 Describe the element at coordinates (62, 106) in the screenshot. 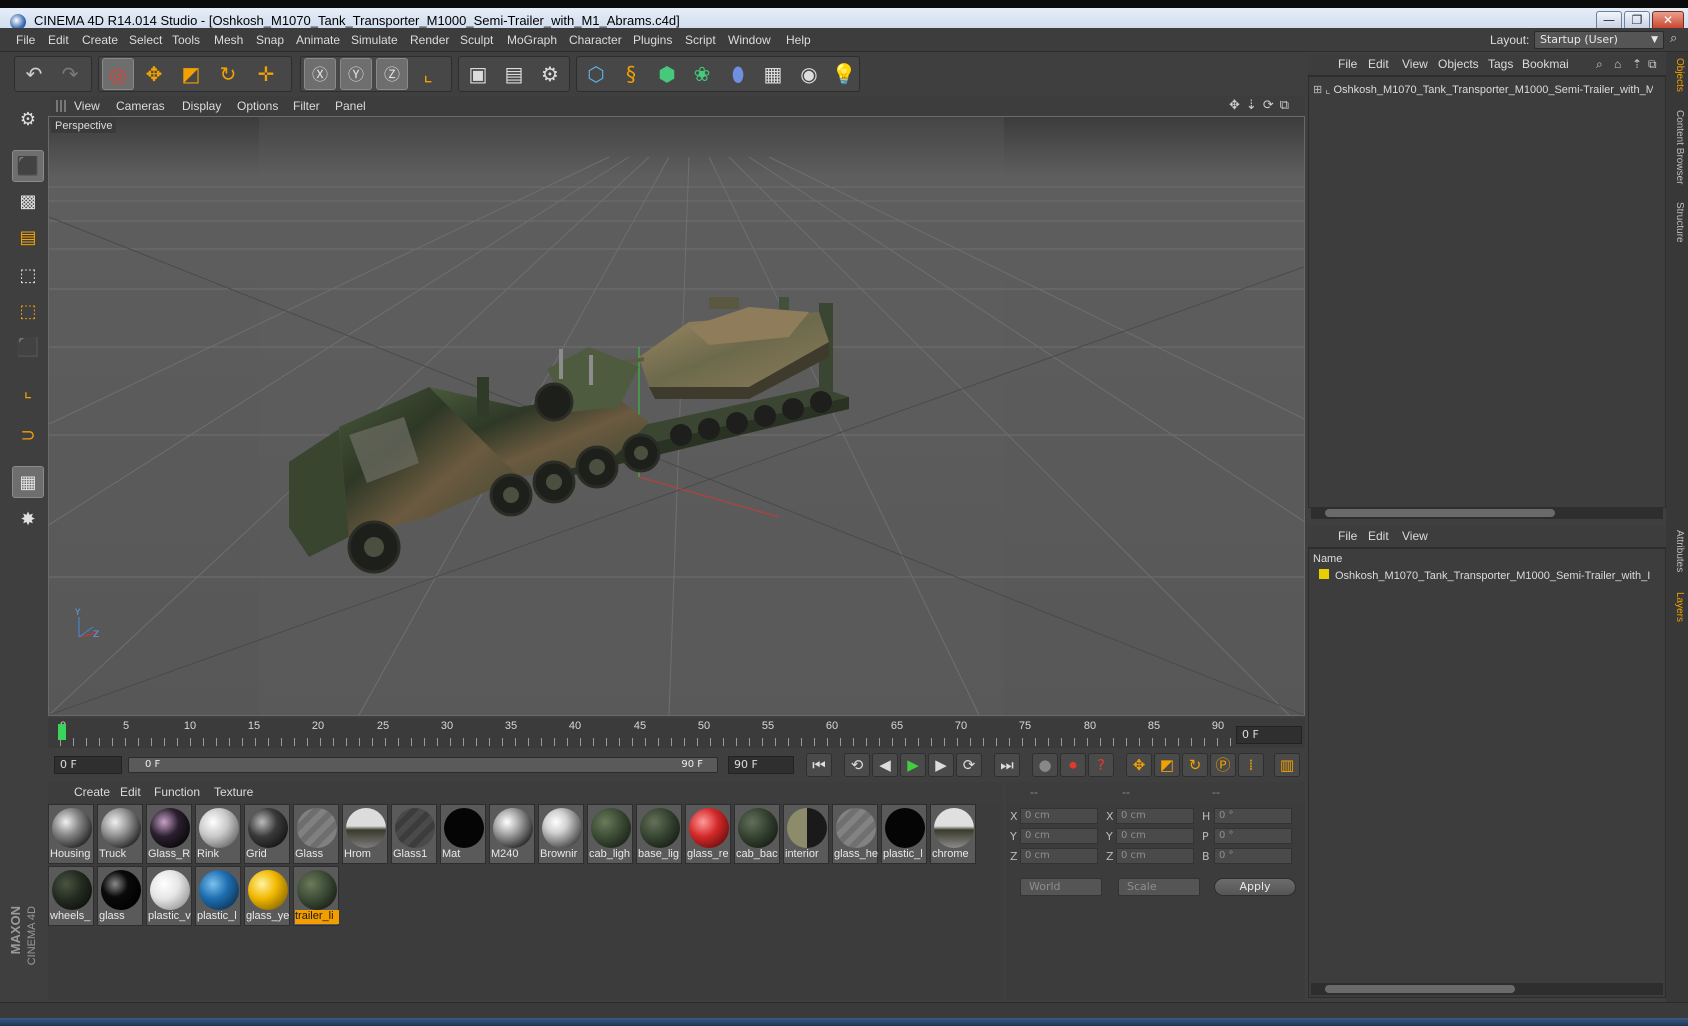

I see `panel-grip-icon` at that location.